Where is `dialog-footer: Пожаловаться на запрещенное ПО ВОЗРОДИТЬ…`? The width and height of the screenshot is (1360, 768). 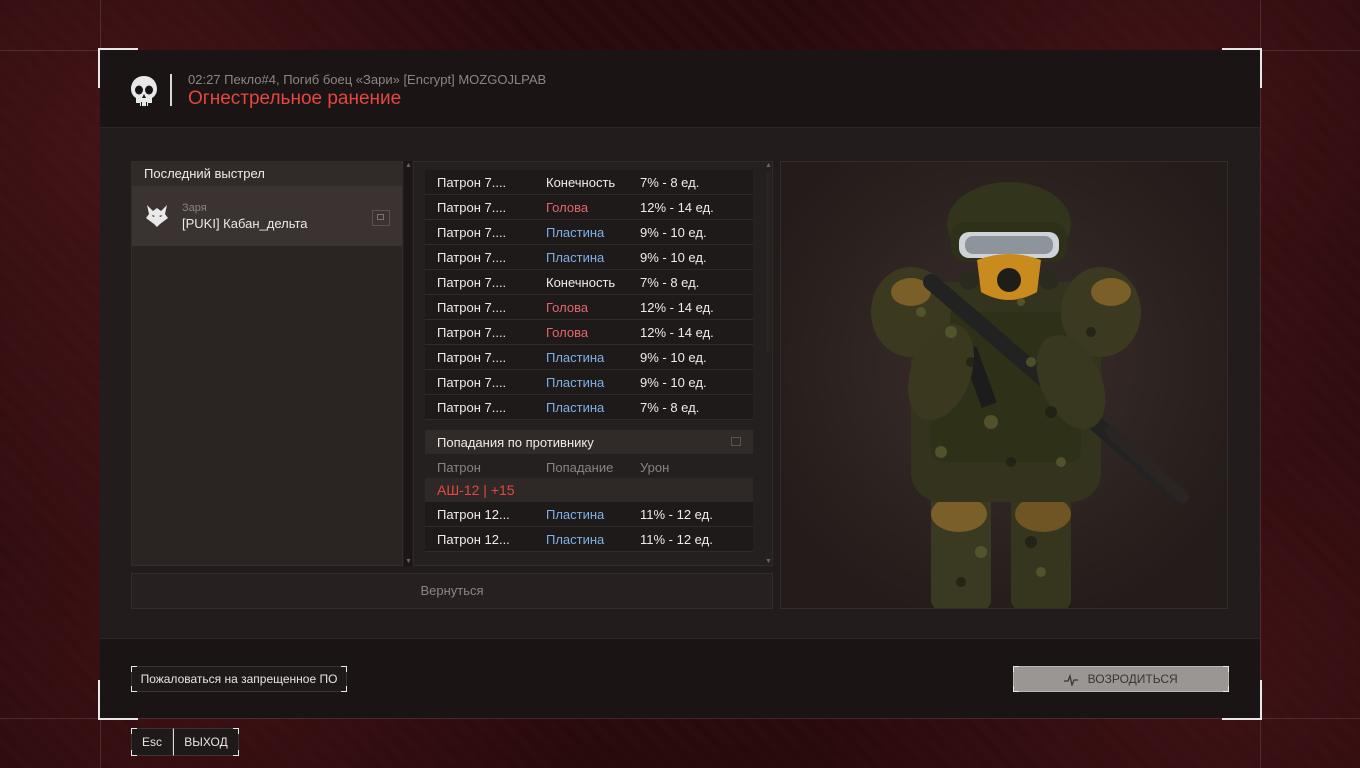
dialog-footer: Пожаловаться на запрещенное ПО ВОЗРОДИТЬ… is located at coordinates (680, 678).